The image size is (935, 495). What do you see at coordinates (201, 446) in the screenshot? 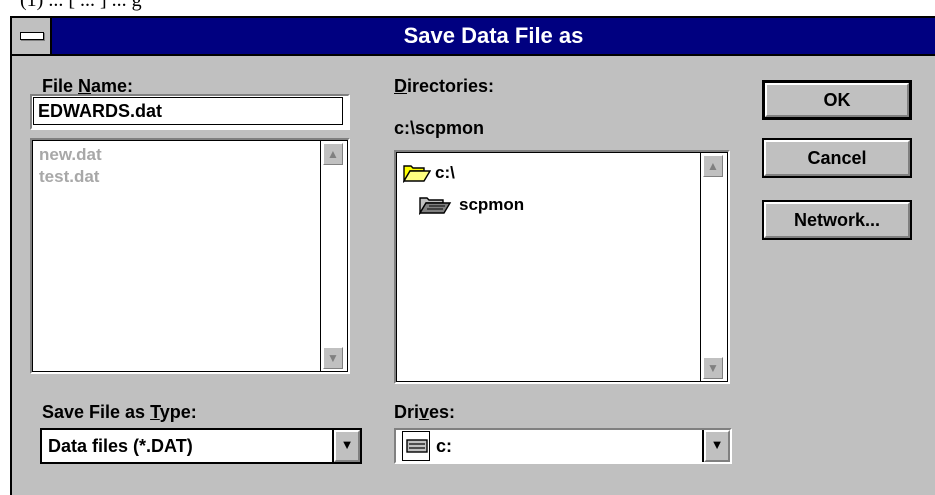
I see `save-type-select: Data files (*.DAT) ▼` at bounding box center [201, 446].